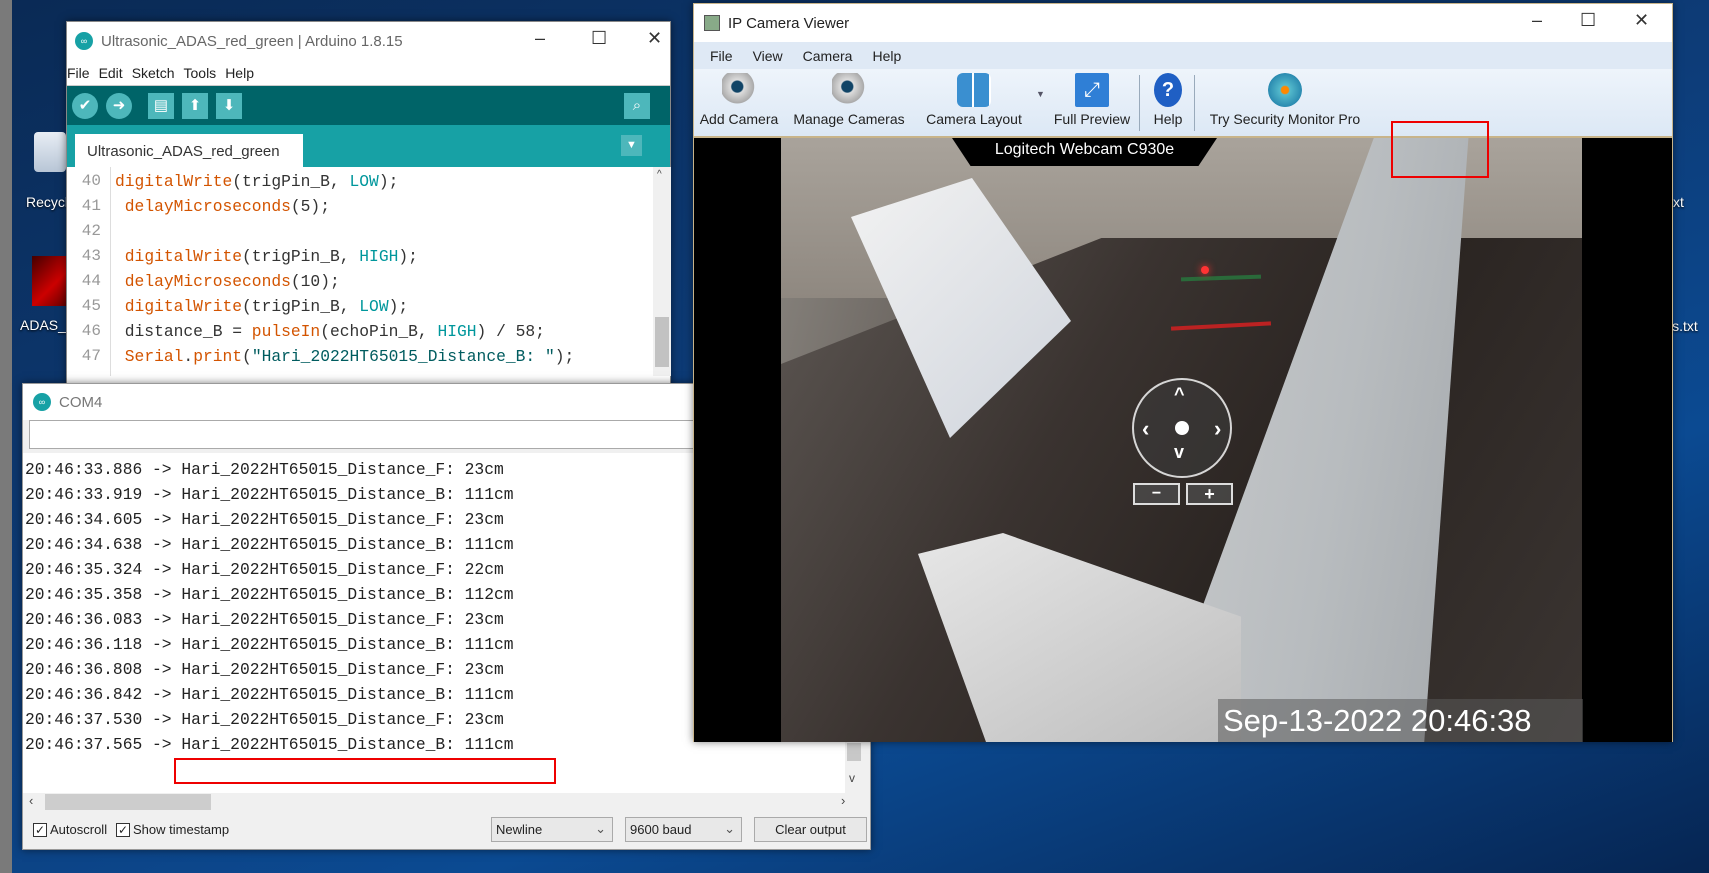 This screenshot has width=1709, height=873. I want to click on code-token: distance_B =, so click(183, 331).